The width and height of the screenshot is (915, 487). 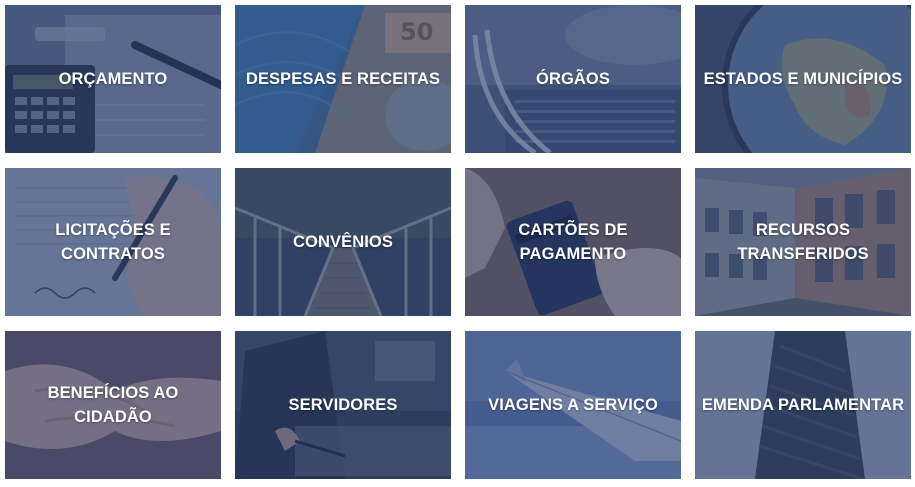 I want to click on tile-estados-e-municipios: ESTADOS E MUNICÍPIOS, so click(x=803, y=79).